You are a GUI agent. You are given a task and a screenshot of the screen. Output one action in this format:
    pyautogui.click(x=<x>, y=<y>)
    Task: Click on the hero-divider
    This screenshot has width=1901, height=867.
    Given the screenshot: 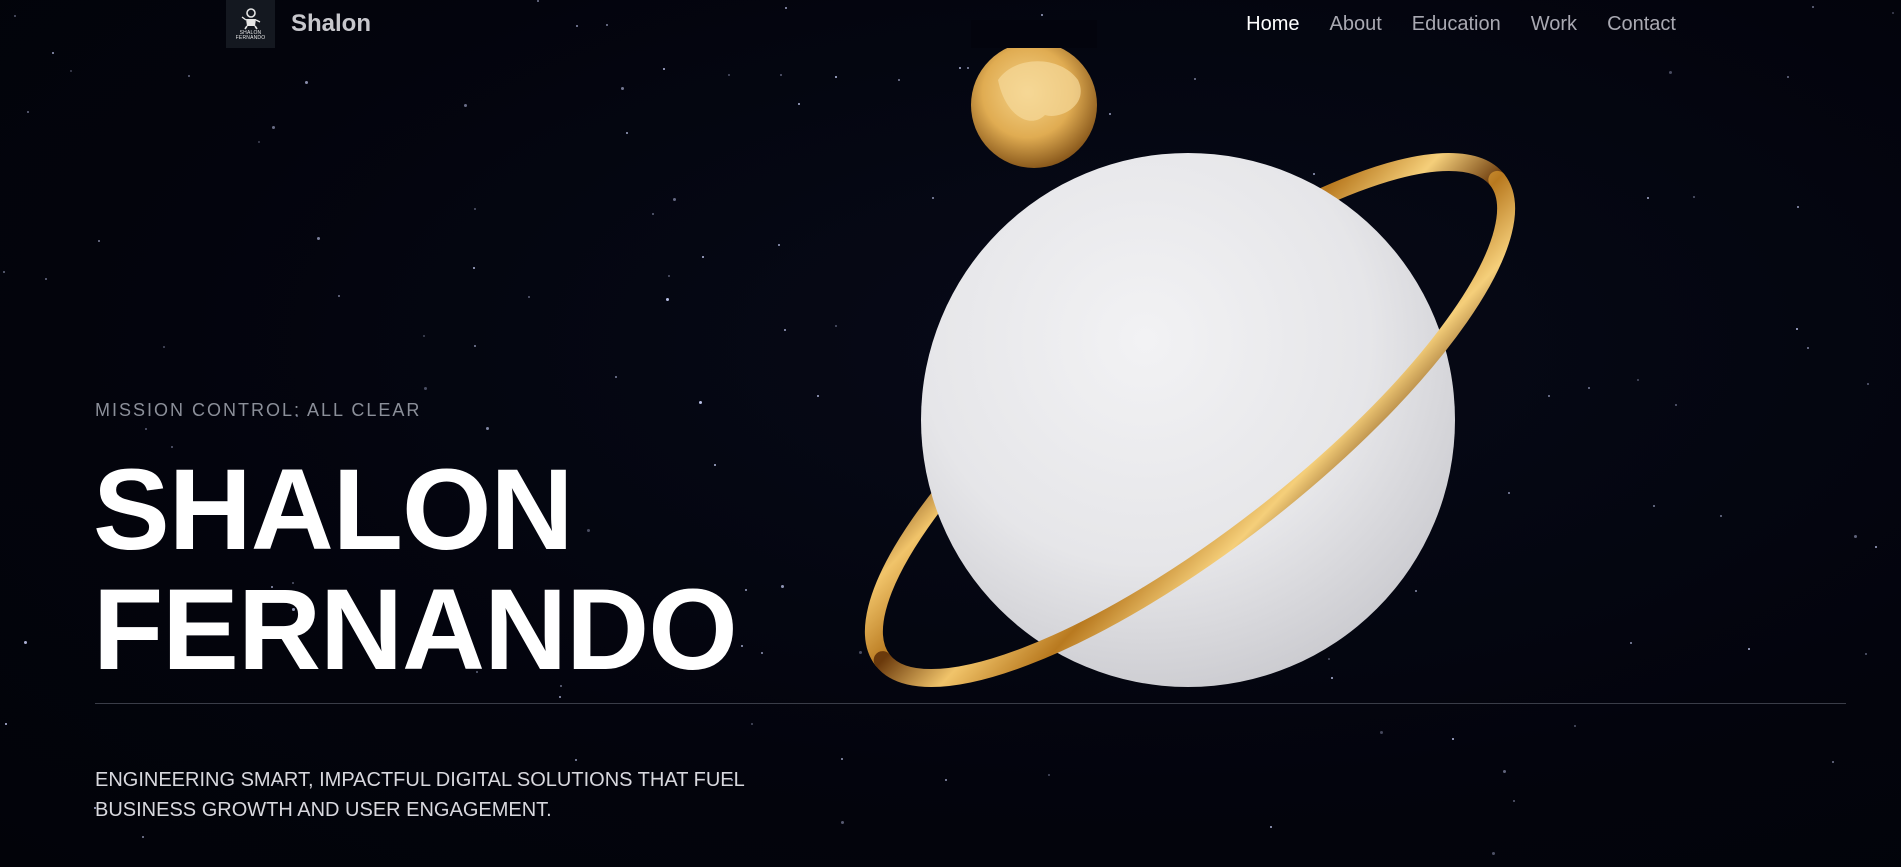 What is the action you would take?
    pyautogui.click(x=970, y=703)
    